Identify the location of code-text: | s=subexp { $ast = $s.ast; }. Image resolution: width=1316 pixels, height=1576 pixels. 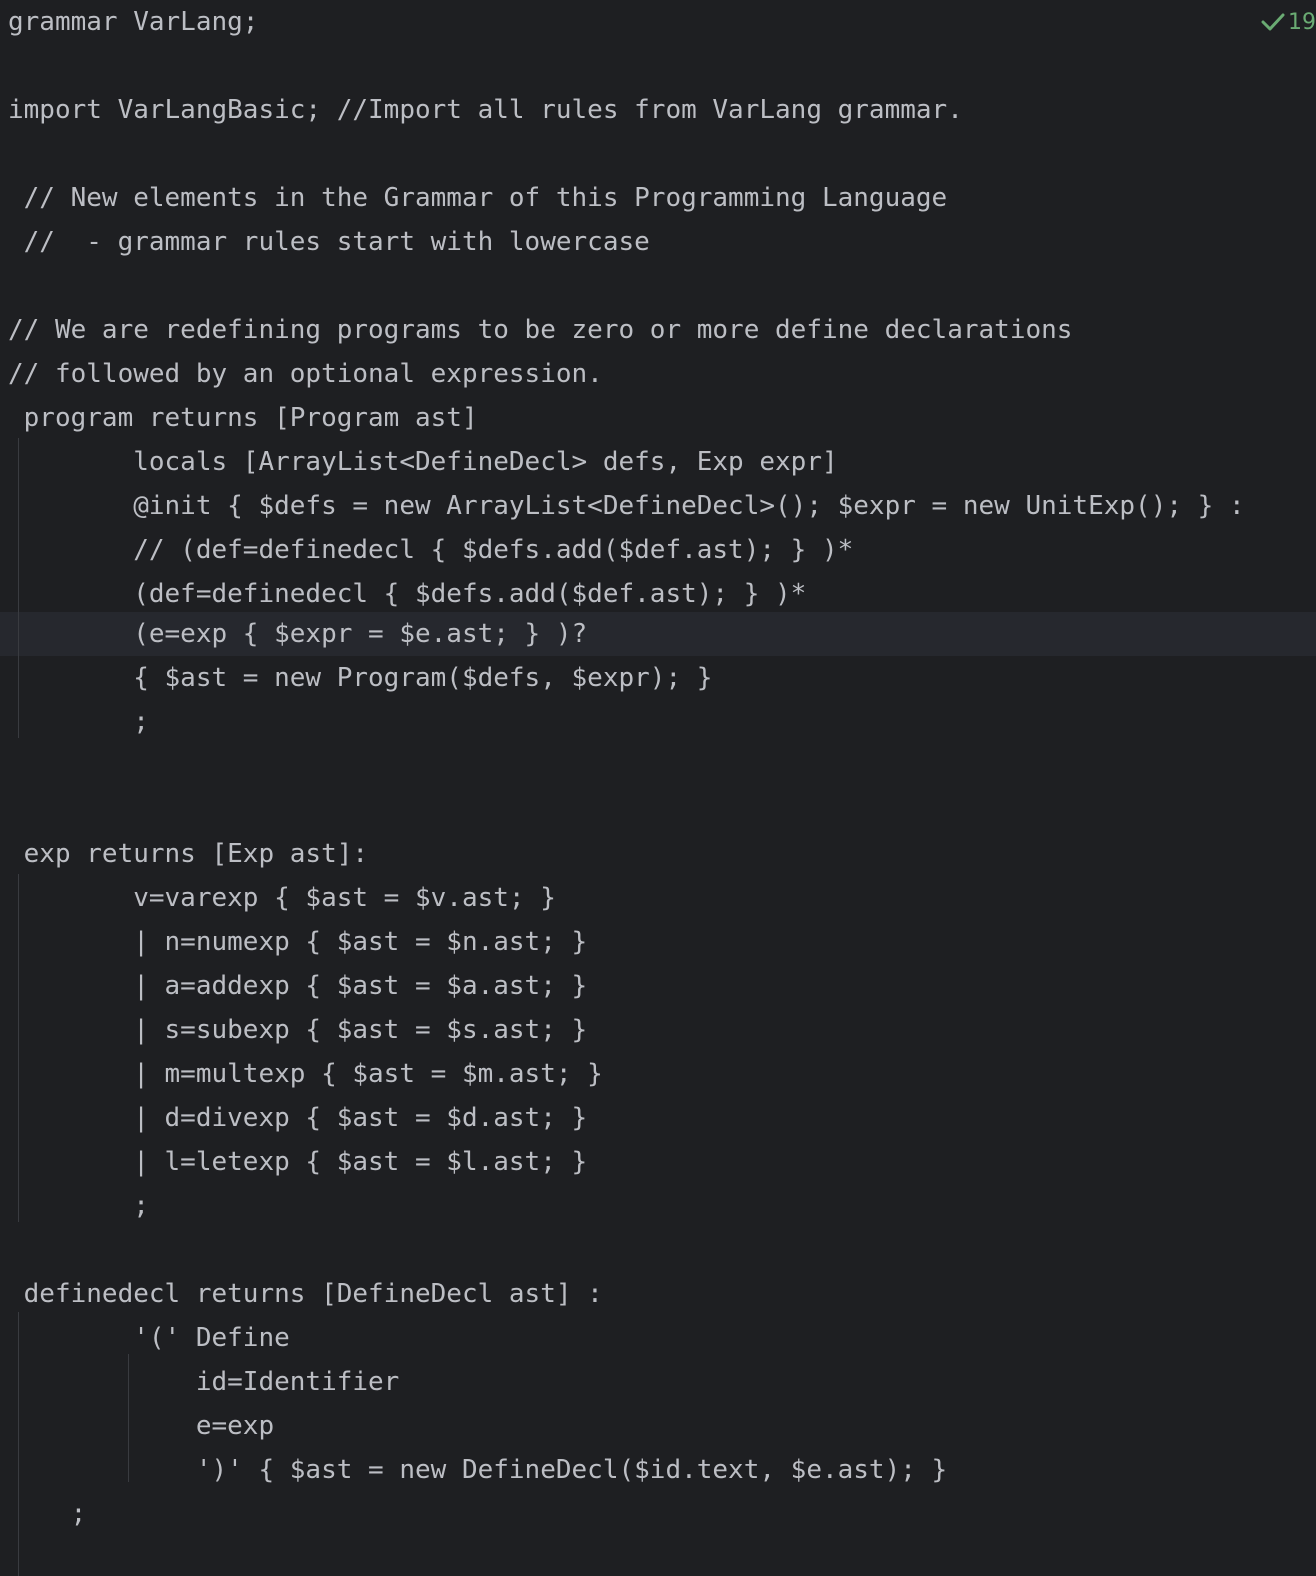
(298, 1030).